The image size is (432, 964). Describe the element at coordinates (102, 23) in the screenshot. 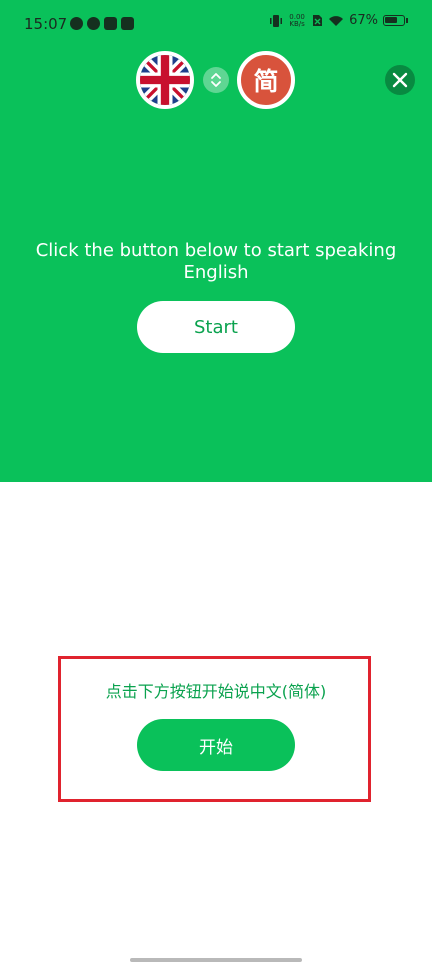

I see `notification-icons` at that location.